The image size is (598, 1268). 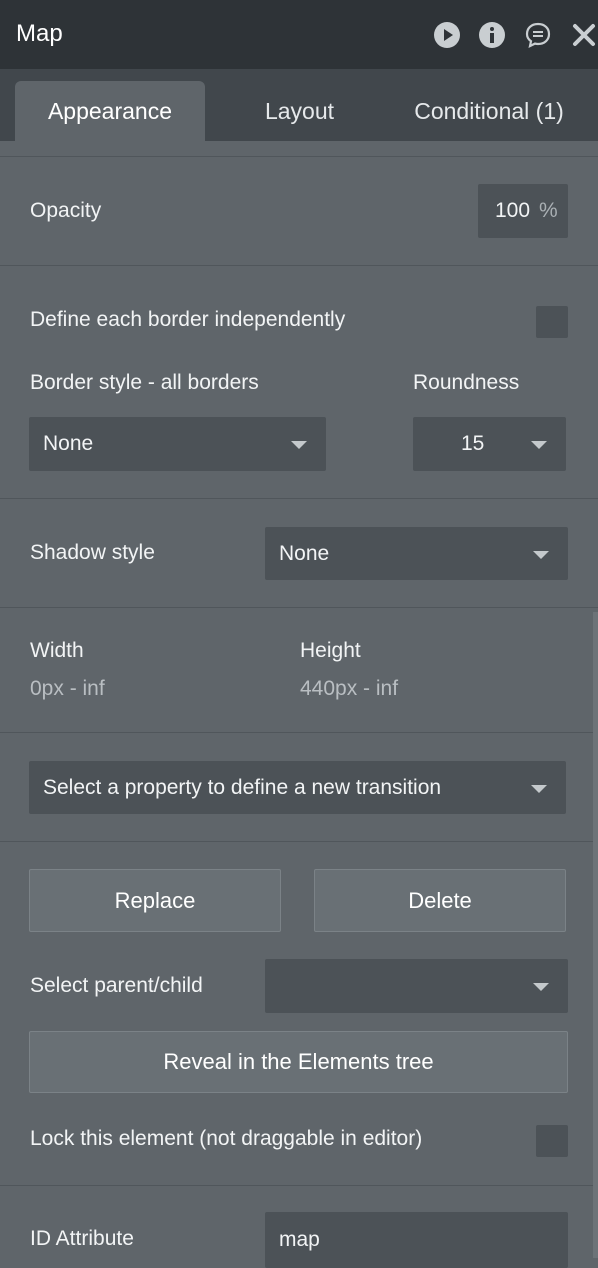 I want to click on replace-button: Replace, so click(x=155, y=900).